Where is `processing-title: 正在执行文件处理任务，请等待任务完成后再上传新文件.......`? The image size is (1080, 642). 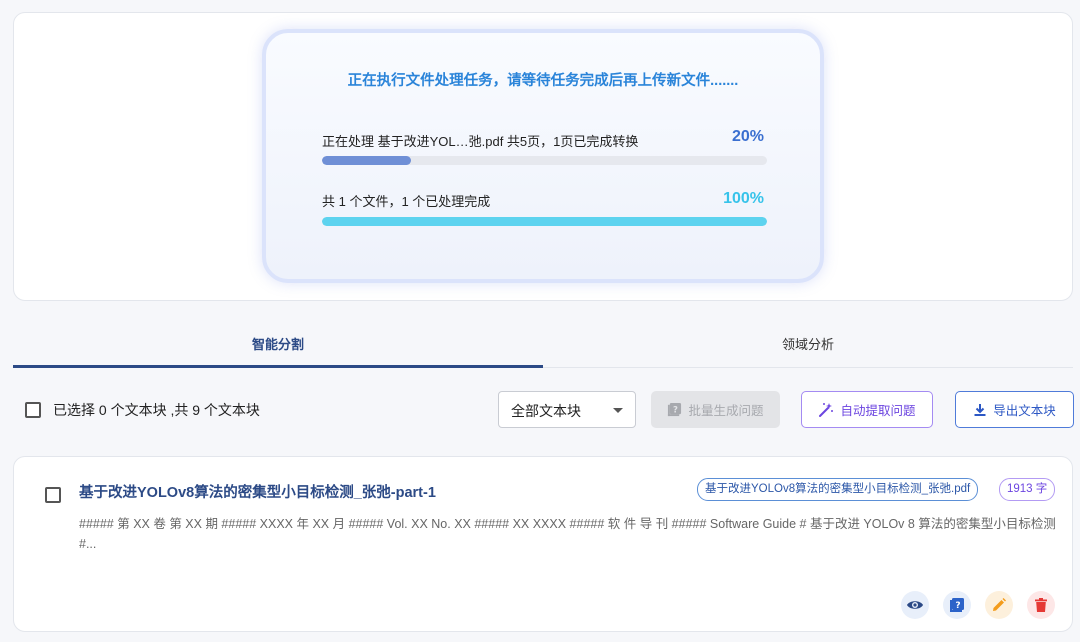
processing-title: 正在执行文件处理任务，请等待任务完成后再上传新文件....... is located at coordinates (543, 81).